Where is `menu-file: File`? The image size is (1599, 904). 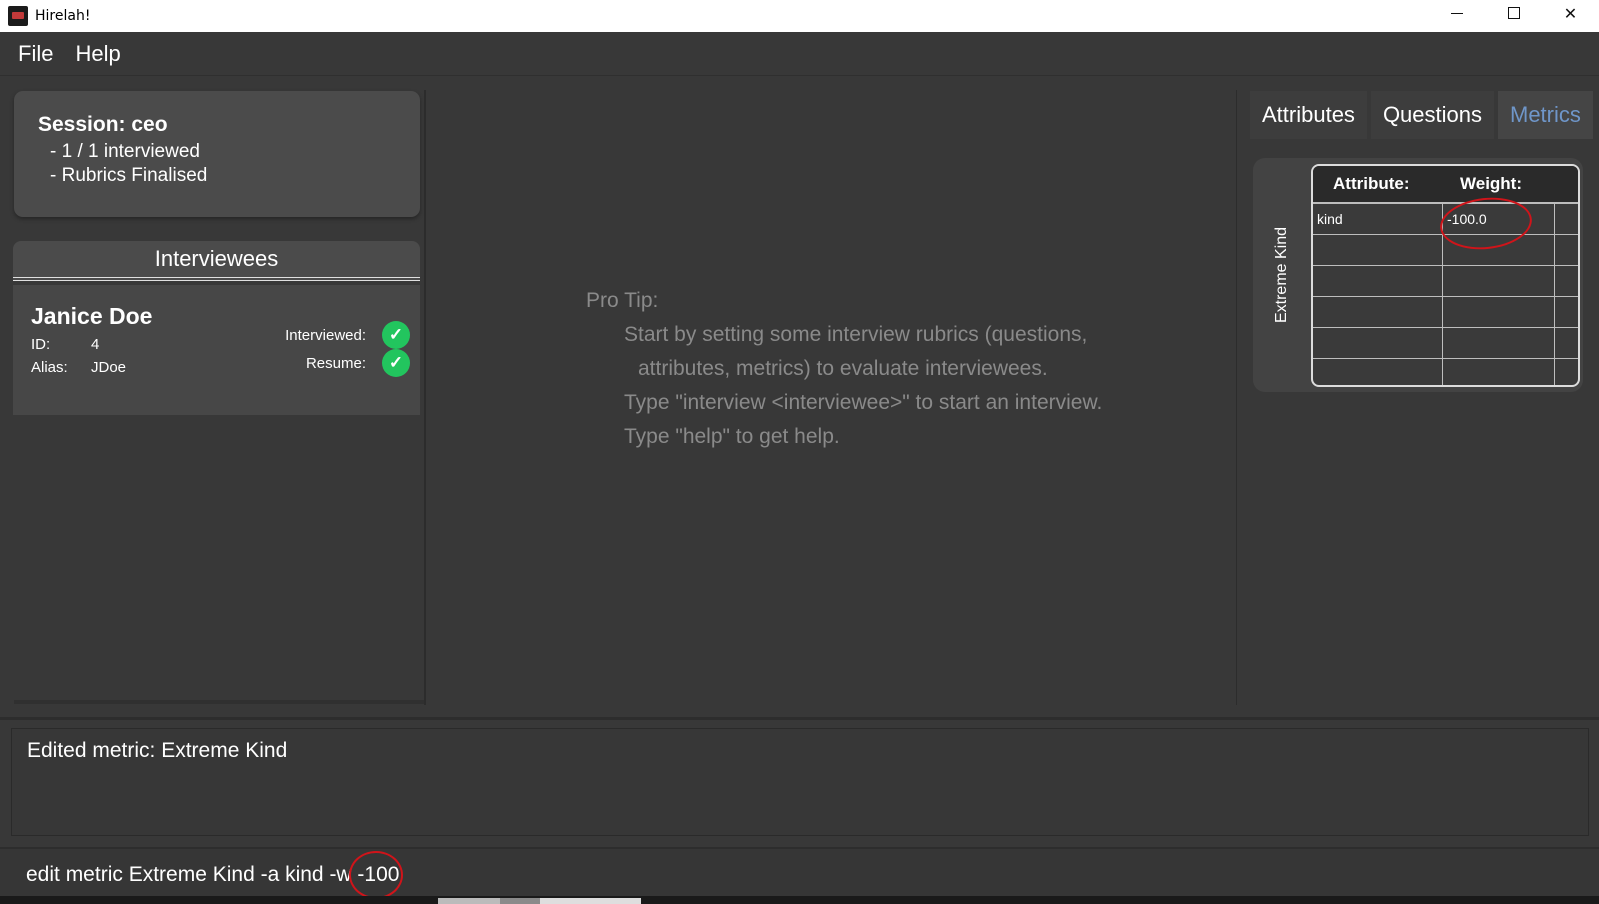
menu-file: File is located at coordinates (35, 54).